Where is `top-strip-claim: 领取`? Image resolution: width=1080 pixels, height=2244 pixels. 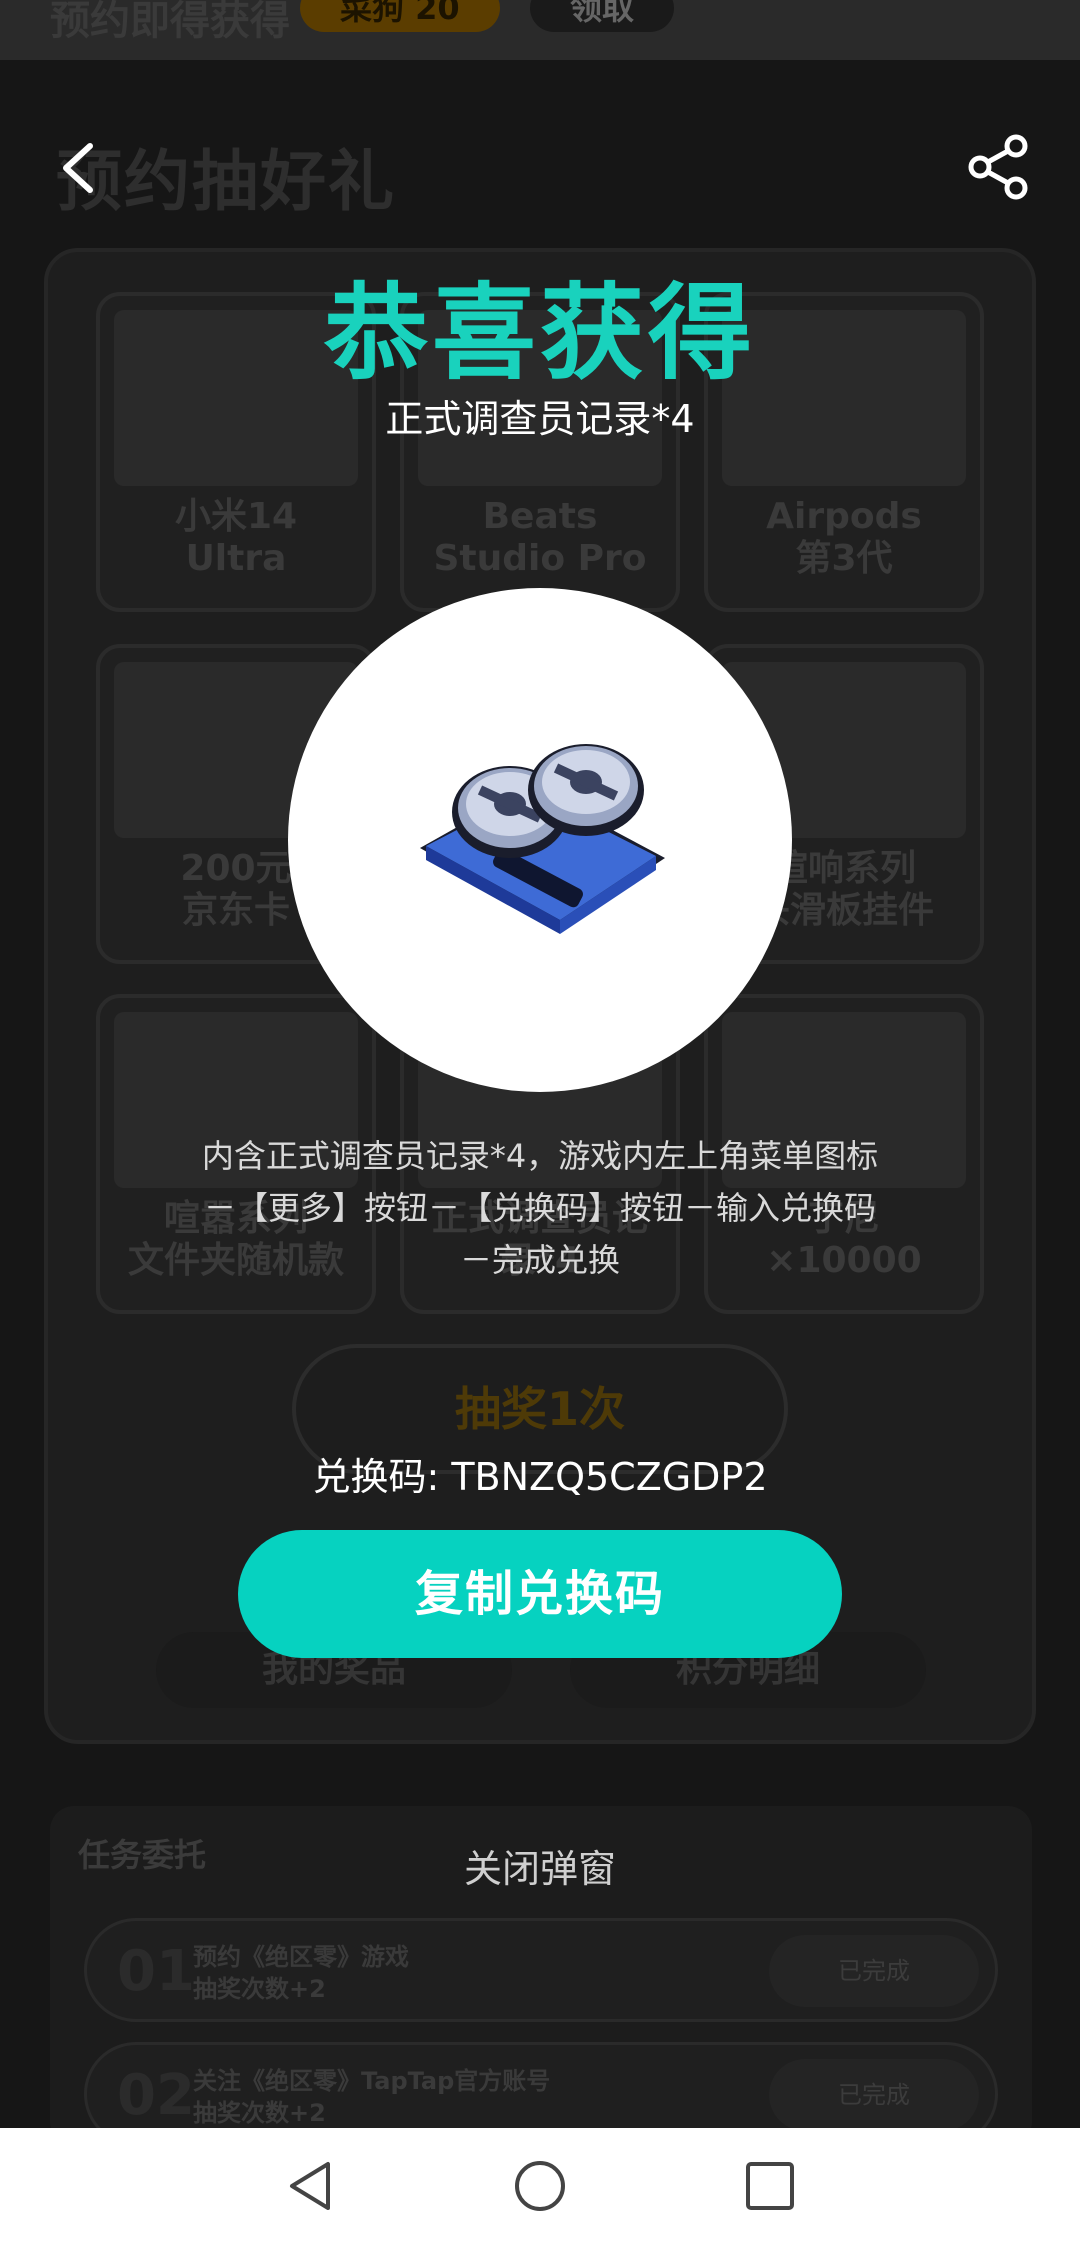 top-strip-claim: 领取 is located at coordinates (602, 16).